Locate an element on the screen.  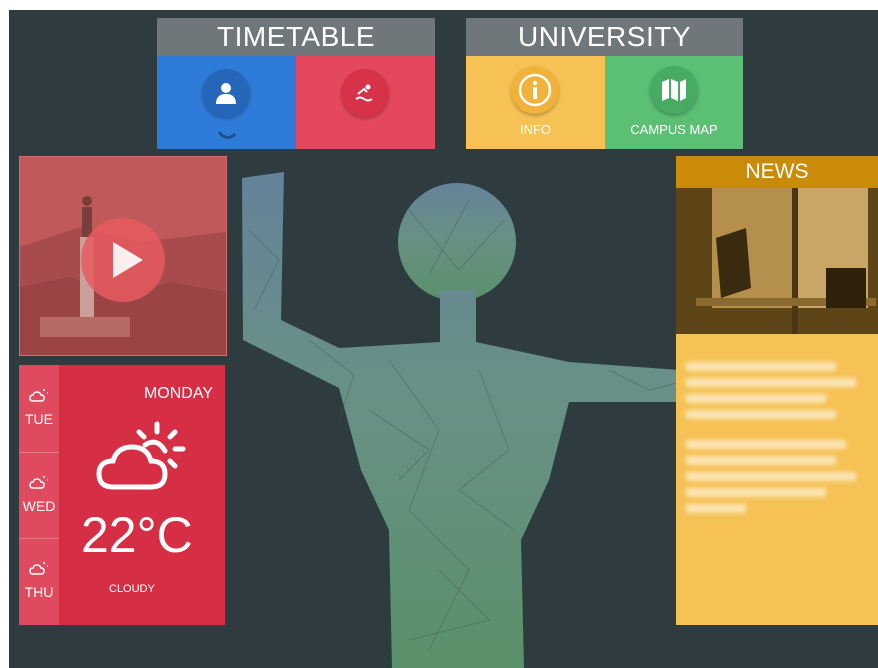
forecast-column: TUE WED THU is located at coordinates (39, 495).